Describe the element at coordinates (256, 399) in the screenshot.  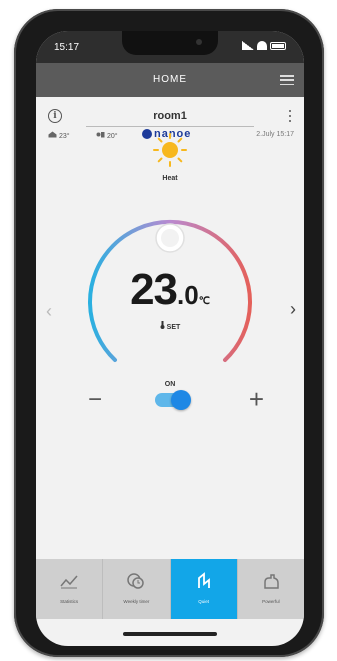
I see `increase-temperature-button: +` at that location.